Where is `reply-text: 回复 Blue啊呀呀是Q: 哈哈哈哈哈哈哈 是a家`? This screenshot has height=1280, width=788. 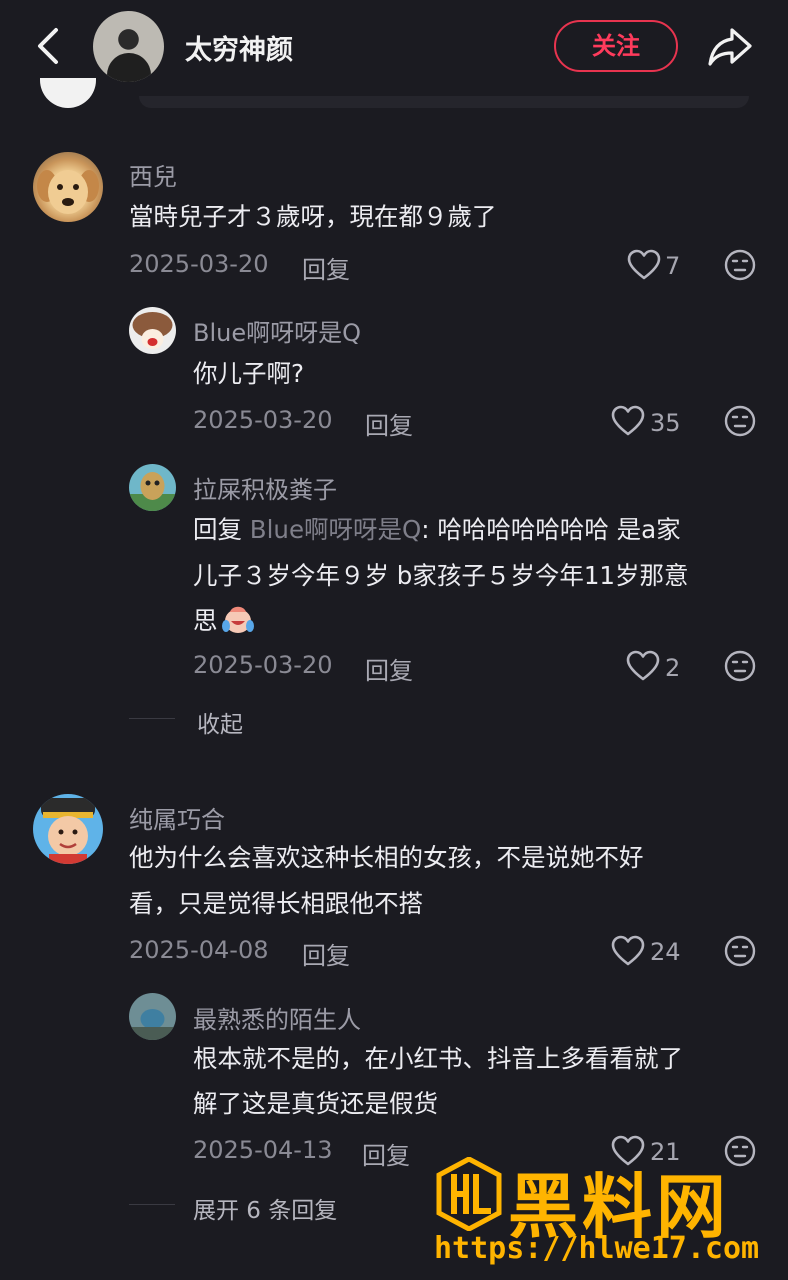 reply-text: 回复 Blue啊呀呀是Q: 哈哈哈哈哈哈哈 是a家 is located at coordinates (437, 530).